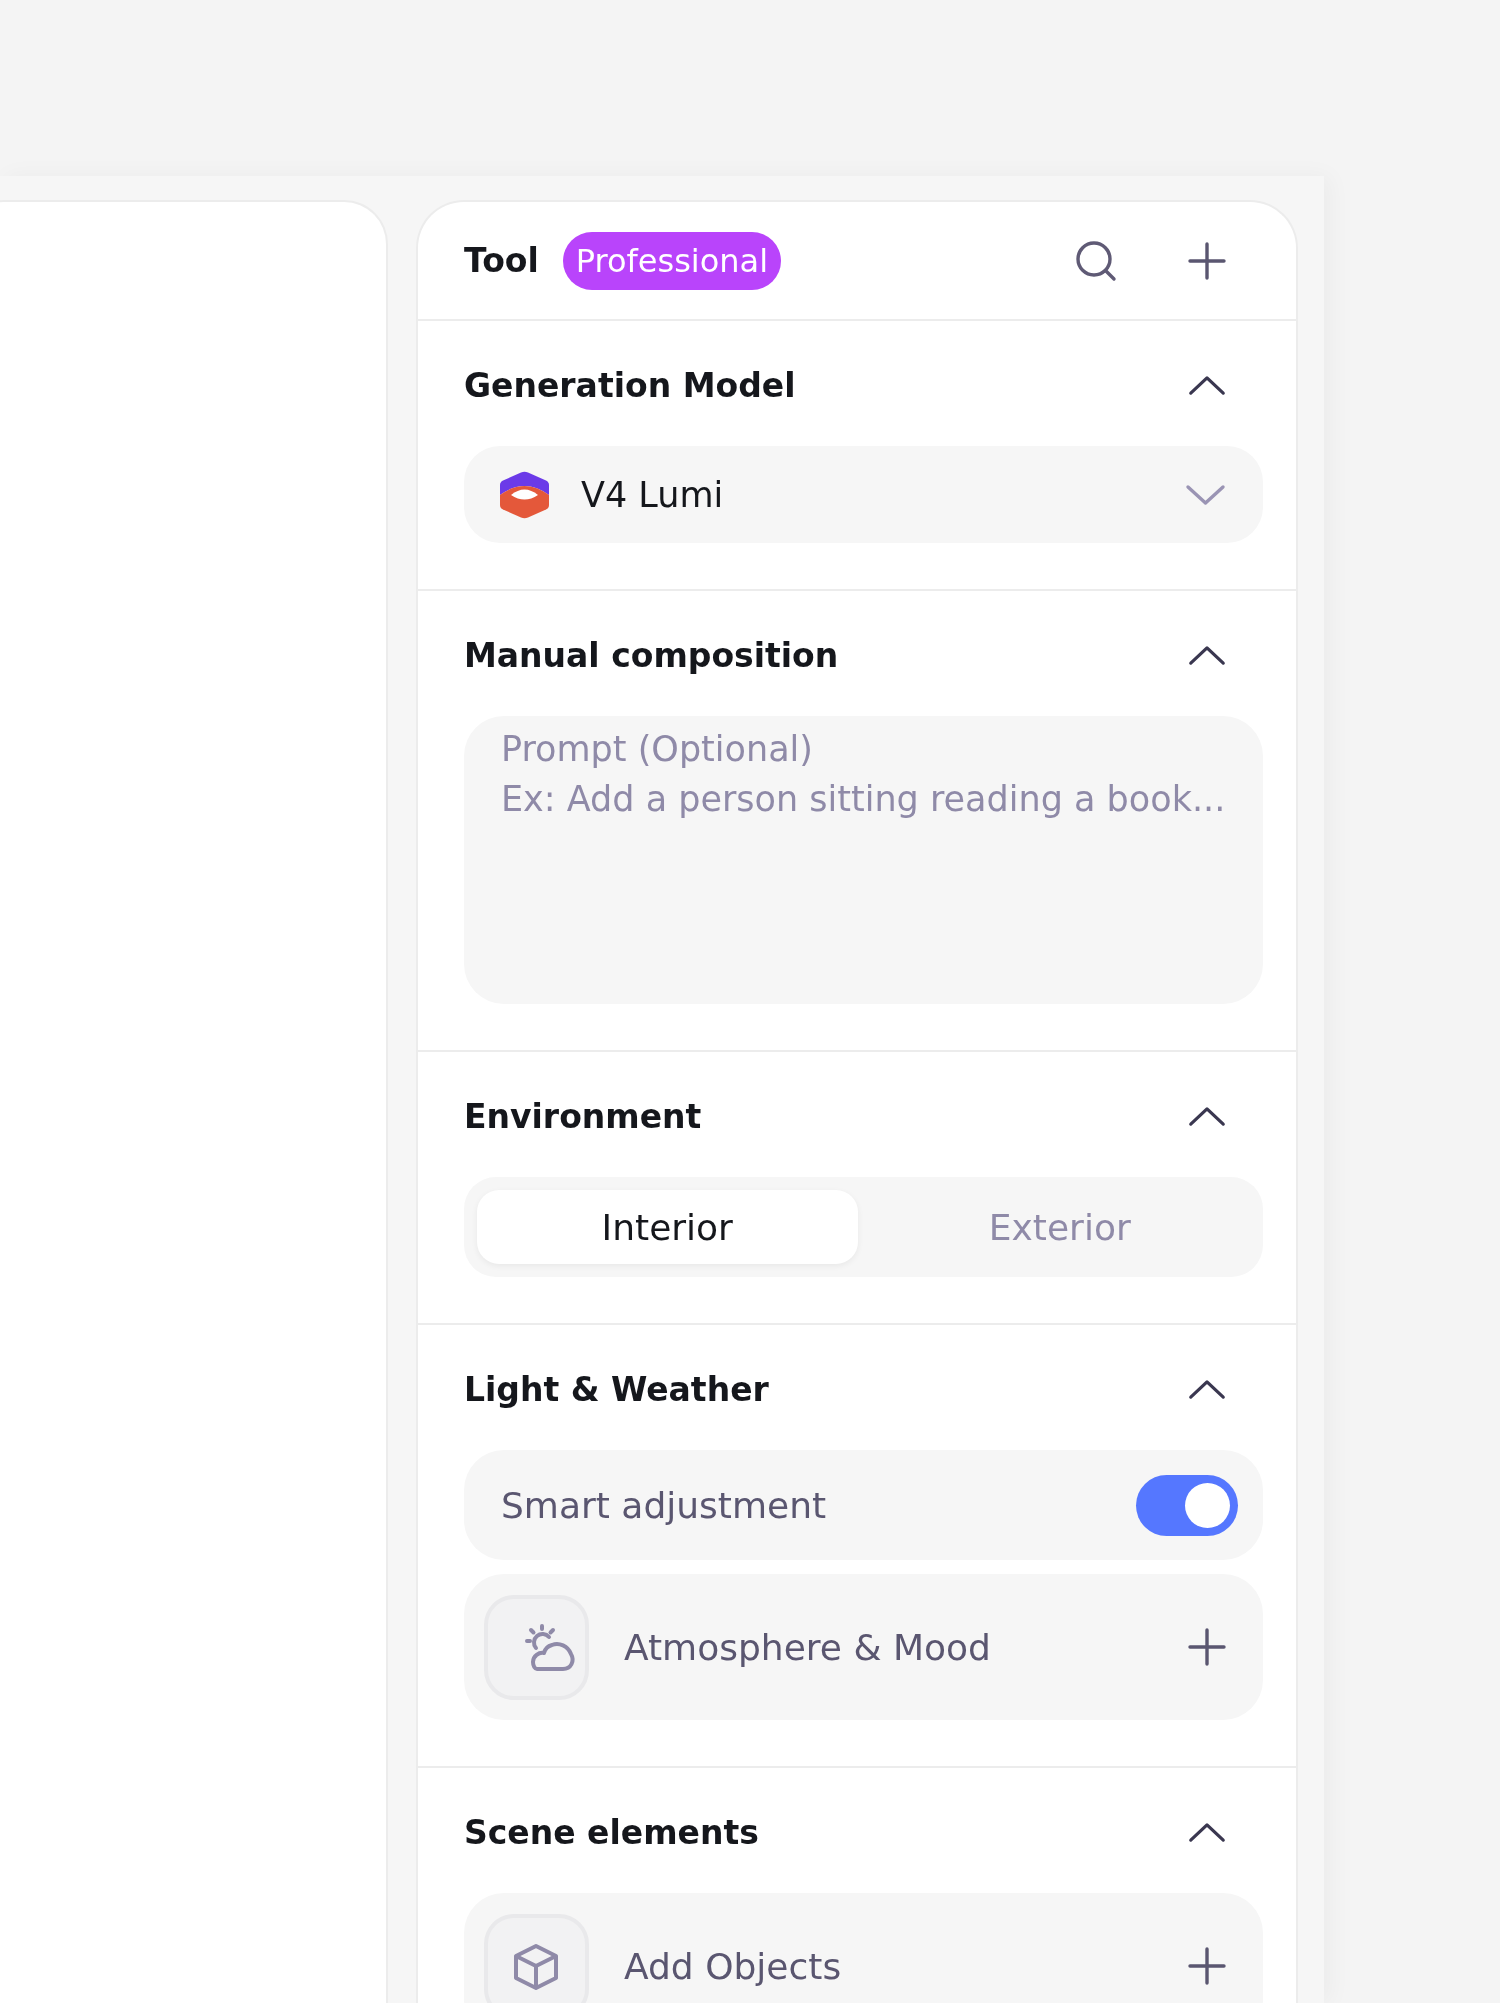  What do you see at coordinates (667, 1227) in the screenshot?
I see `segment-tab: Interior` at bounding box center [667, 1227].